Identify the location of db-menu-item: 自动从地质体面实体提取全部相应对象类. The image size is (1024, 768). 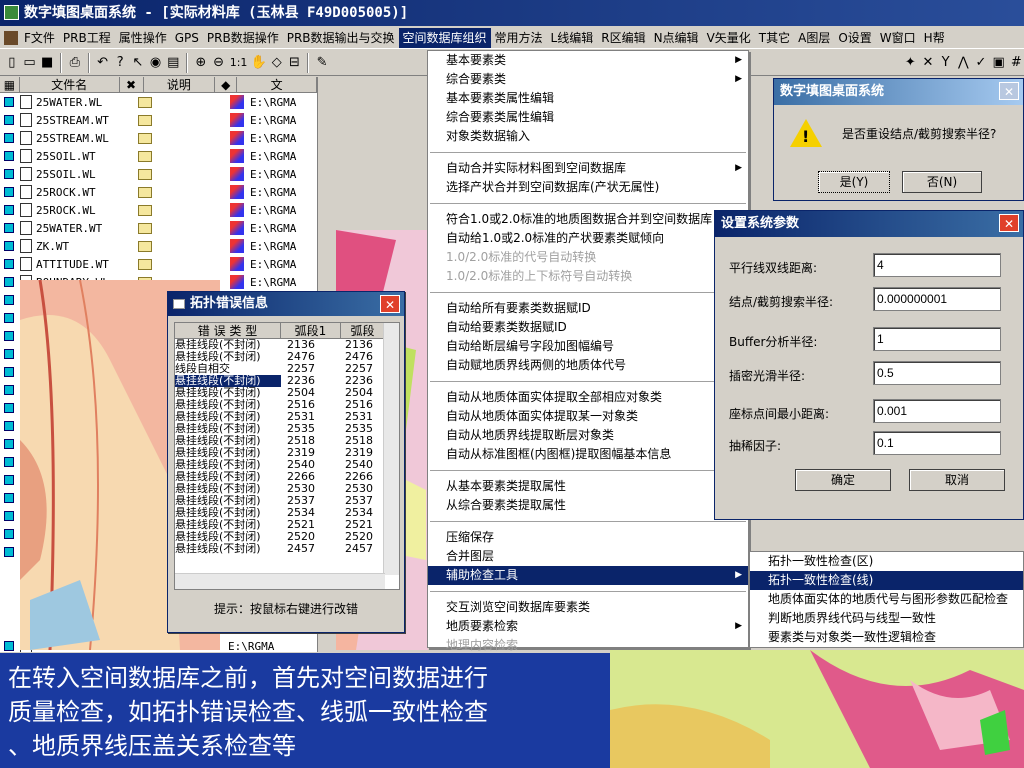
(588, 397).